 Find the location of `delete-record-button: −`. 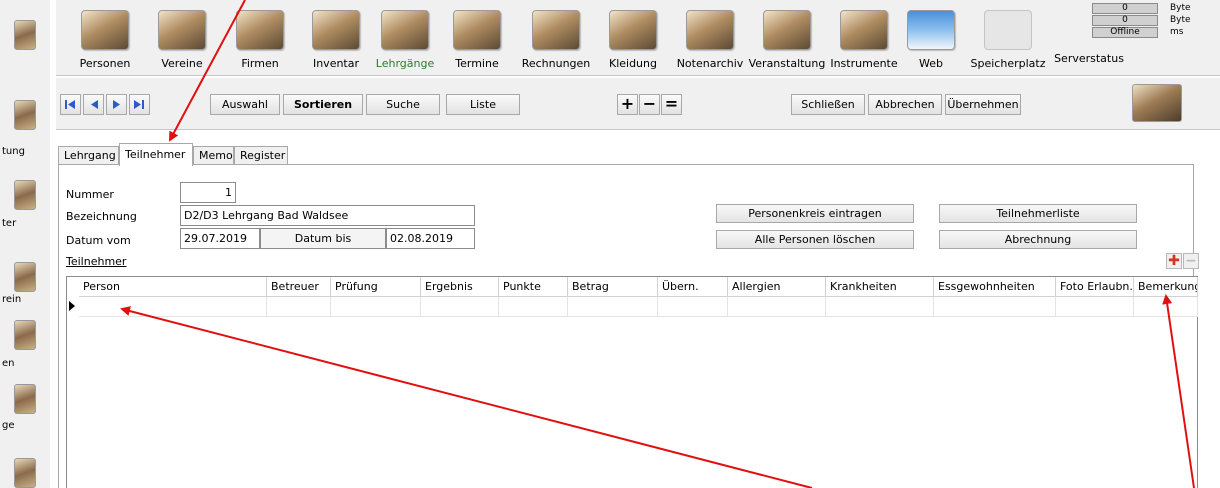

delete-record-button: − is located at coordinates (649, 104).